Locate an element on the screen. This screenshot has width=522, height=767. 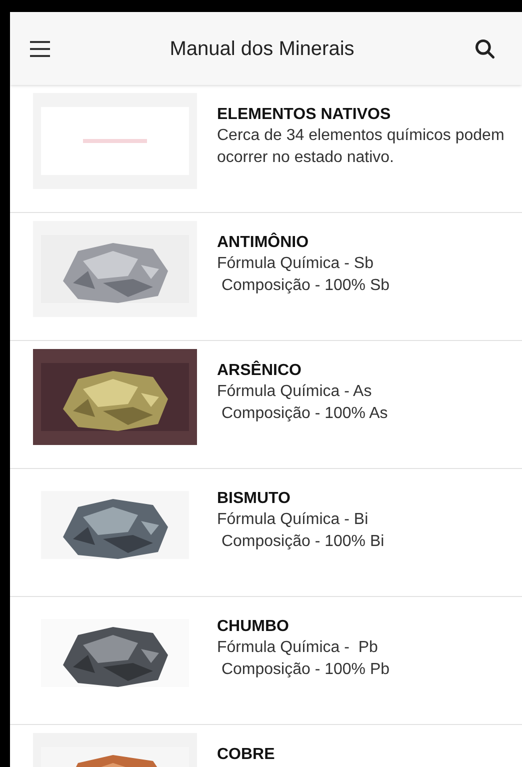
item-title: ELEMENTOS NATIVOS is located at coordinates (304, 115).